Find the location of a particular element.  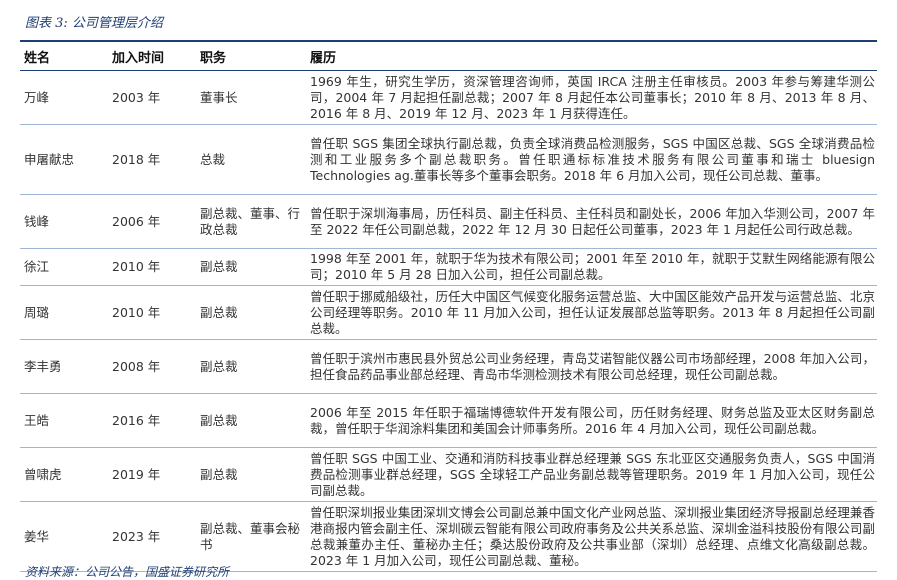

cell-name: 李丰勇 is located at coordinates (64, 366).